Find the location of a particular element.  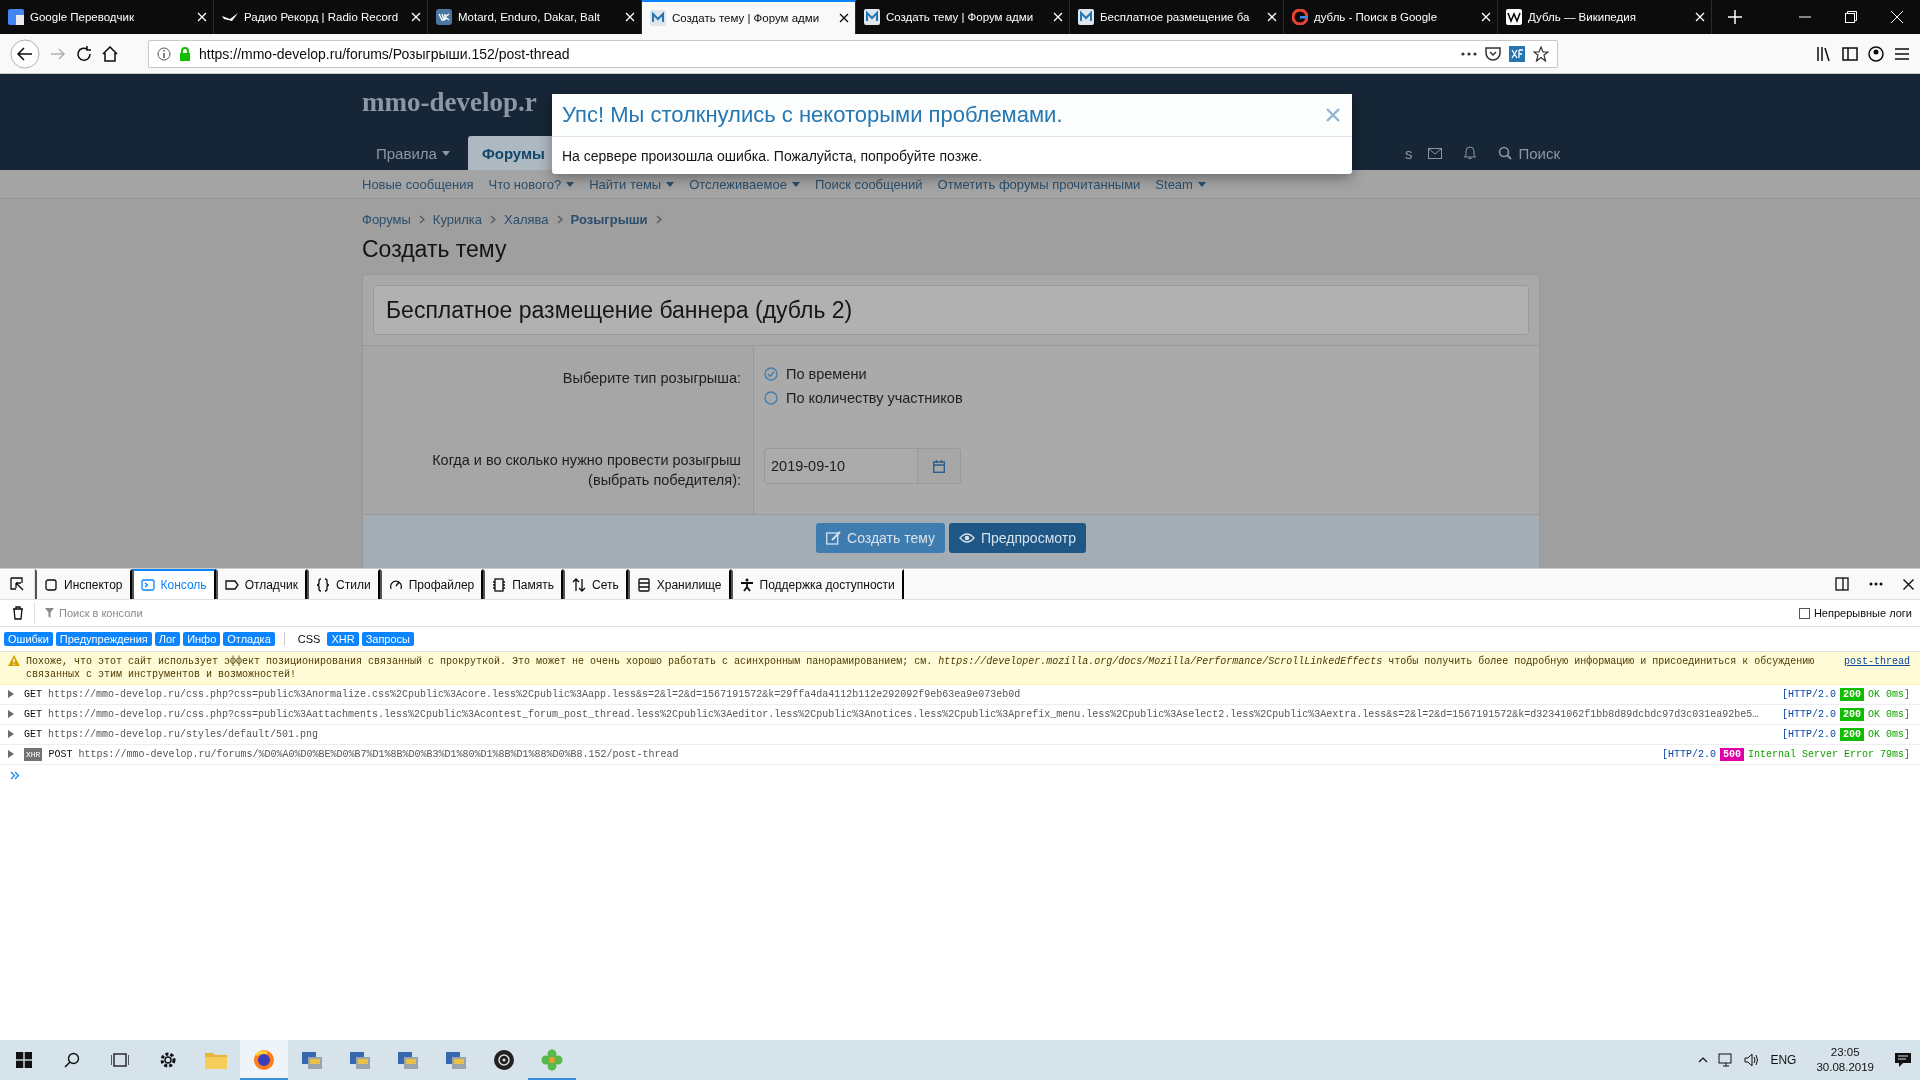

plus-icon is located at coordinates (1735, 17).